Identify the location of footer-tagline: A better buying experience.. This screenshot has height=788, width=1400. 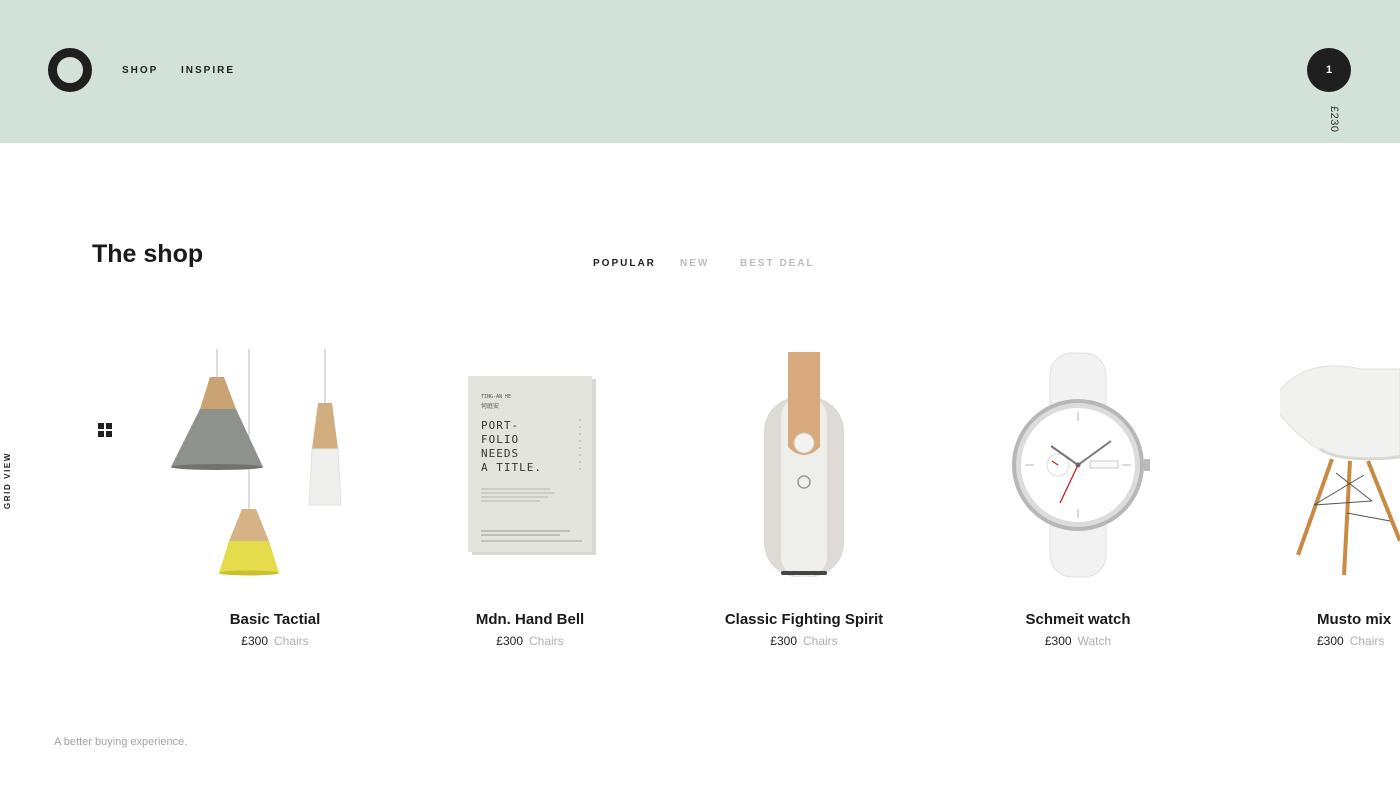
(121, 742).